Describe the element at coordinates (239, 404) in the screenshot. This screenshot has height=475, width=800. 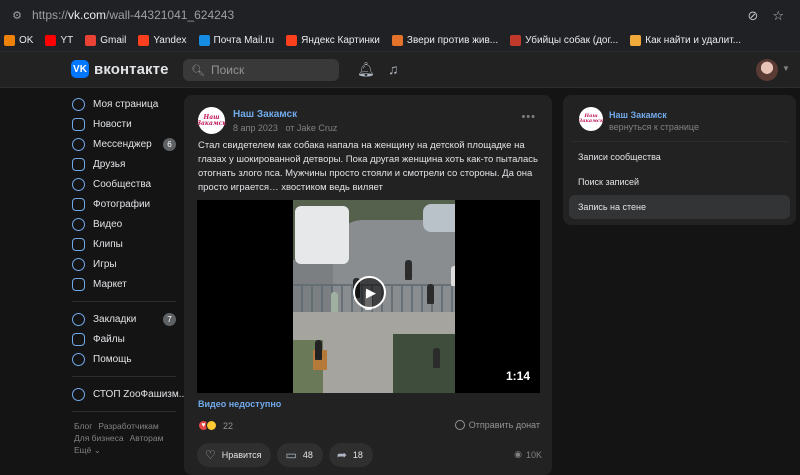
I see `video-unavailable-link: Видео недоступно` at that location.